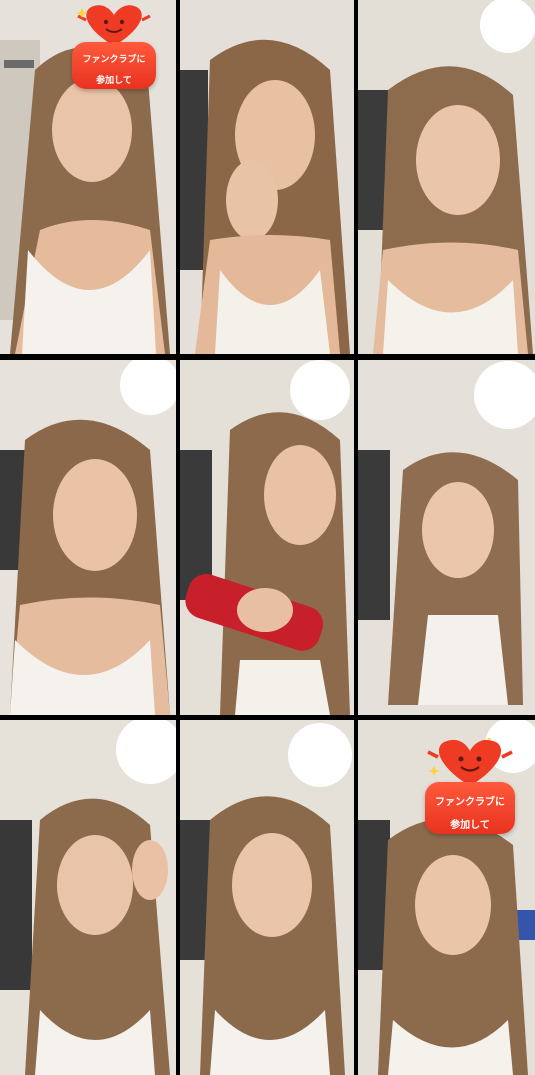 Image resolution: width=535 pixels, height=1075 pixels. I want to click on frame-4-photo, so click(88, 537).